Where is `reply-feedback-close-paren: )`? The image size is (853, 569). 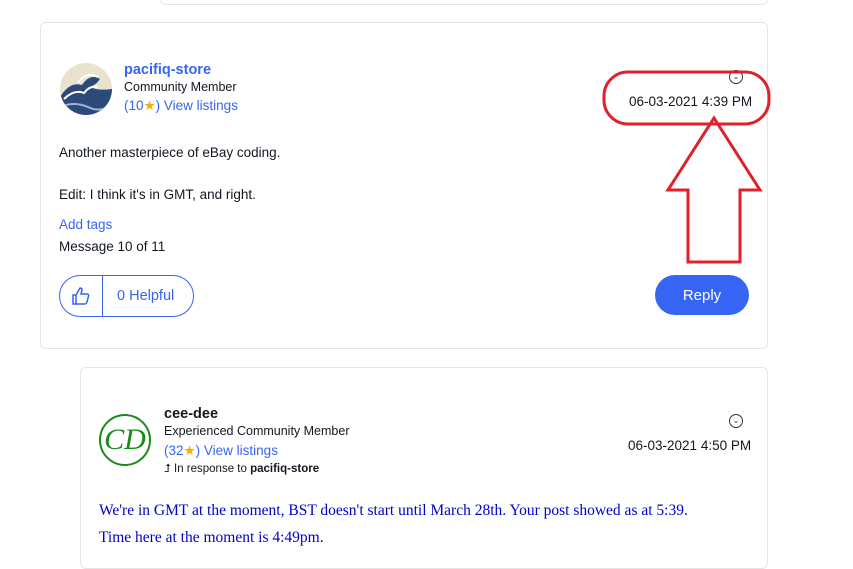 reply-feedback-close-paren: ) is located at coordinates (198, 450).